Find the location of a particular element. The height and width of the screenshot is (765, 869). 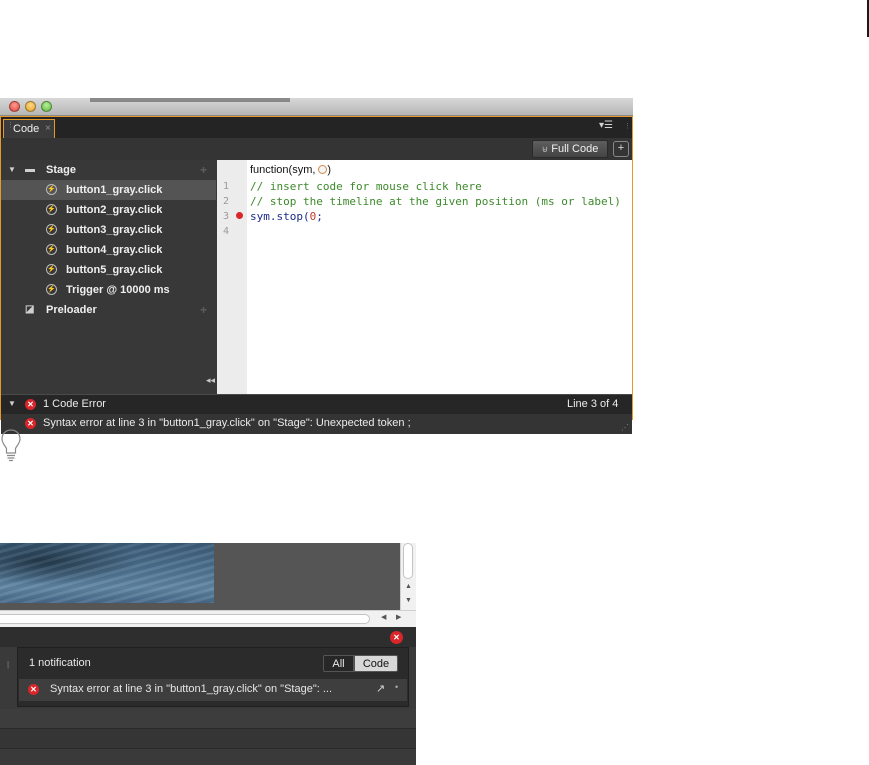

line-number: 4 is located at coordinates (226, 231).